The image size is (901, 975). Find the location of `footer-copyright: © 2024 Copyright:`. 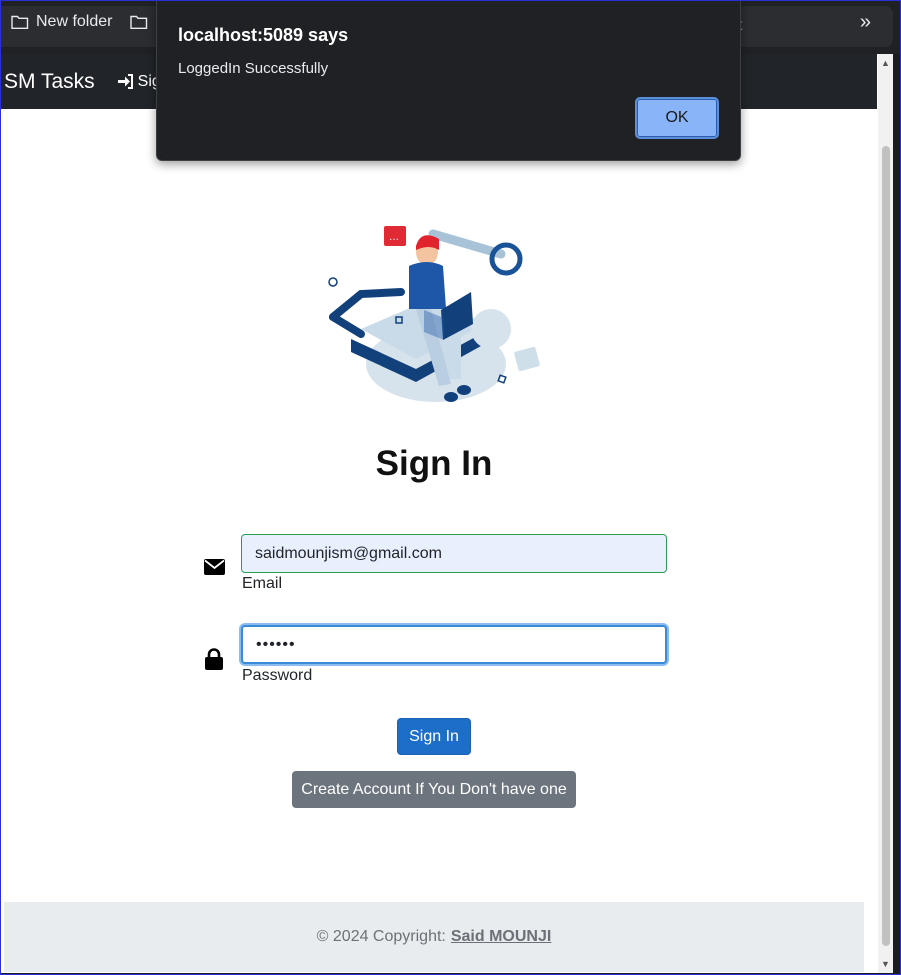

footer-copyright: © 2024 Copyright: is located at coordinates (381, 936).